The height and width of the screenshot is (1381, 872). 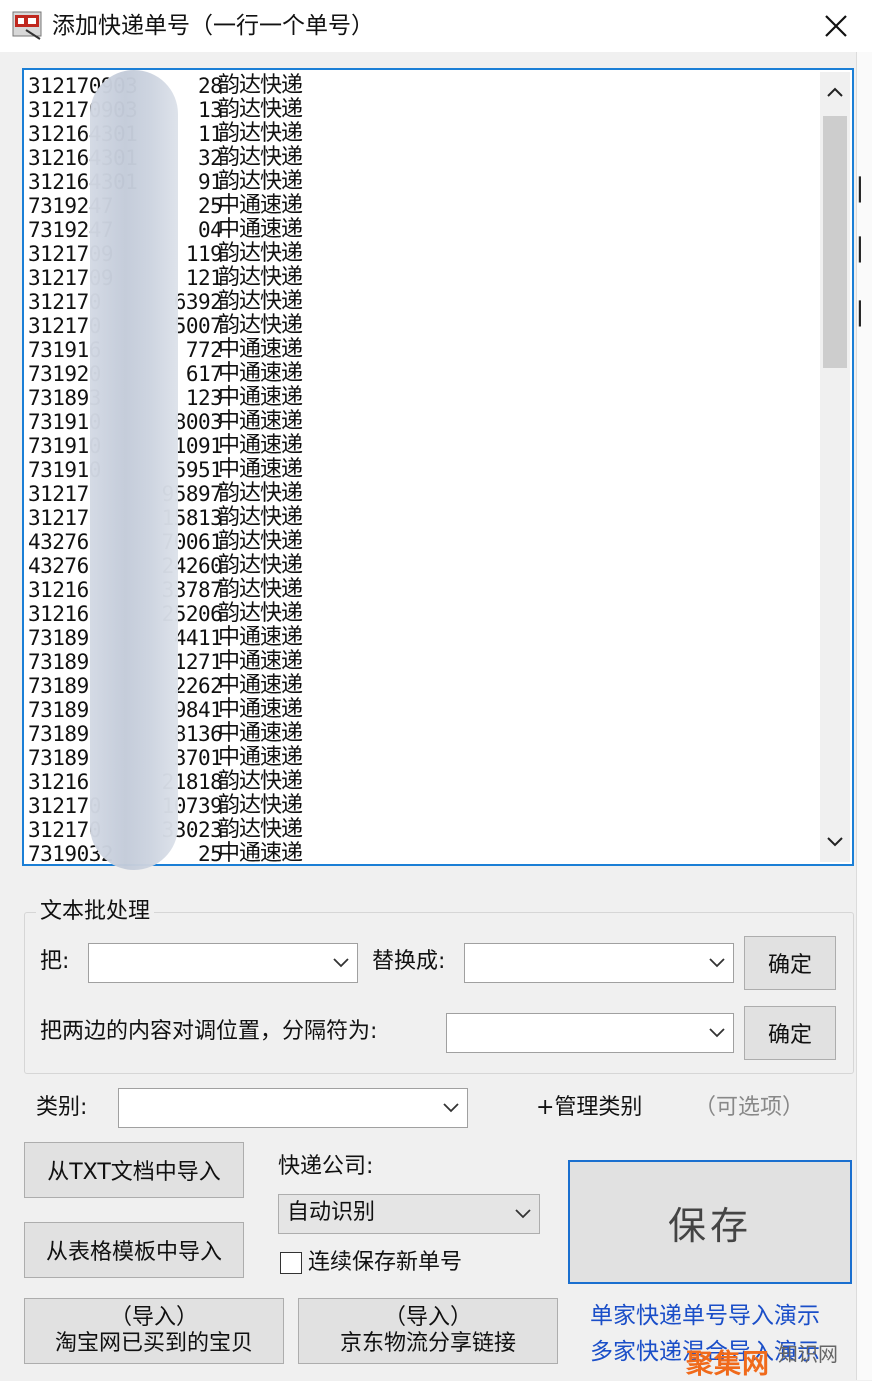 What do you see at coordinates (62, 1107) in the screenshot?
I see `category-label: 类别:` at bounding box center [62, 1107].